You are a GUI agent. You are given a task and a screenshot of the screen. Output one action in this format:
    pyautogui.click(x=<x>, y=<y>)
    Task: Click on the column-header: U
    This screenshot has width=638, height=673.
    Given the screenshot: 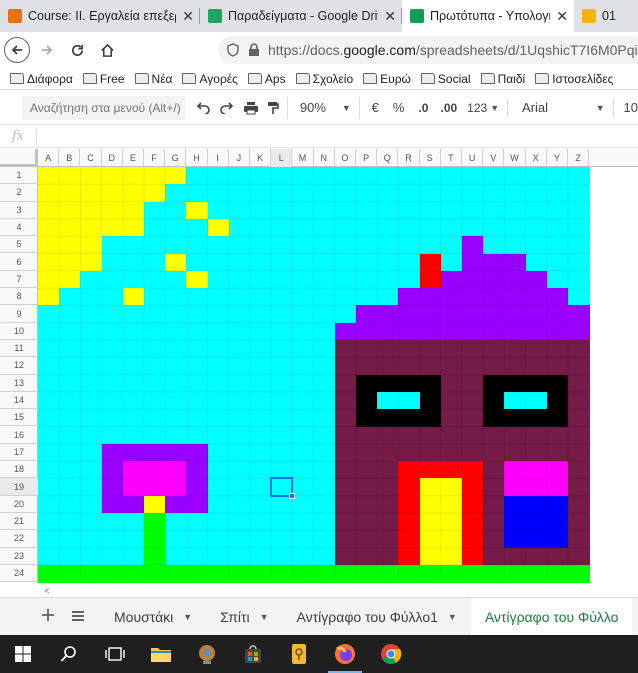 What is the action you would take?
    pyautogui.click(x=473, y=158)
    